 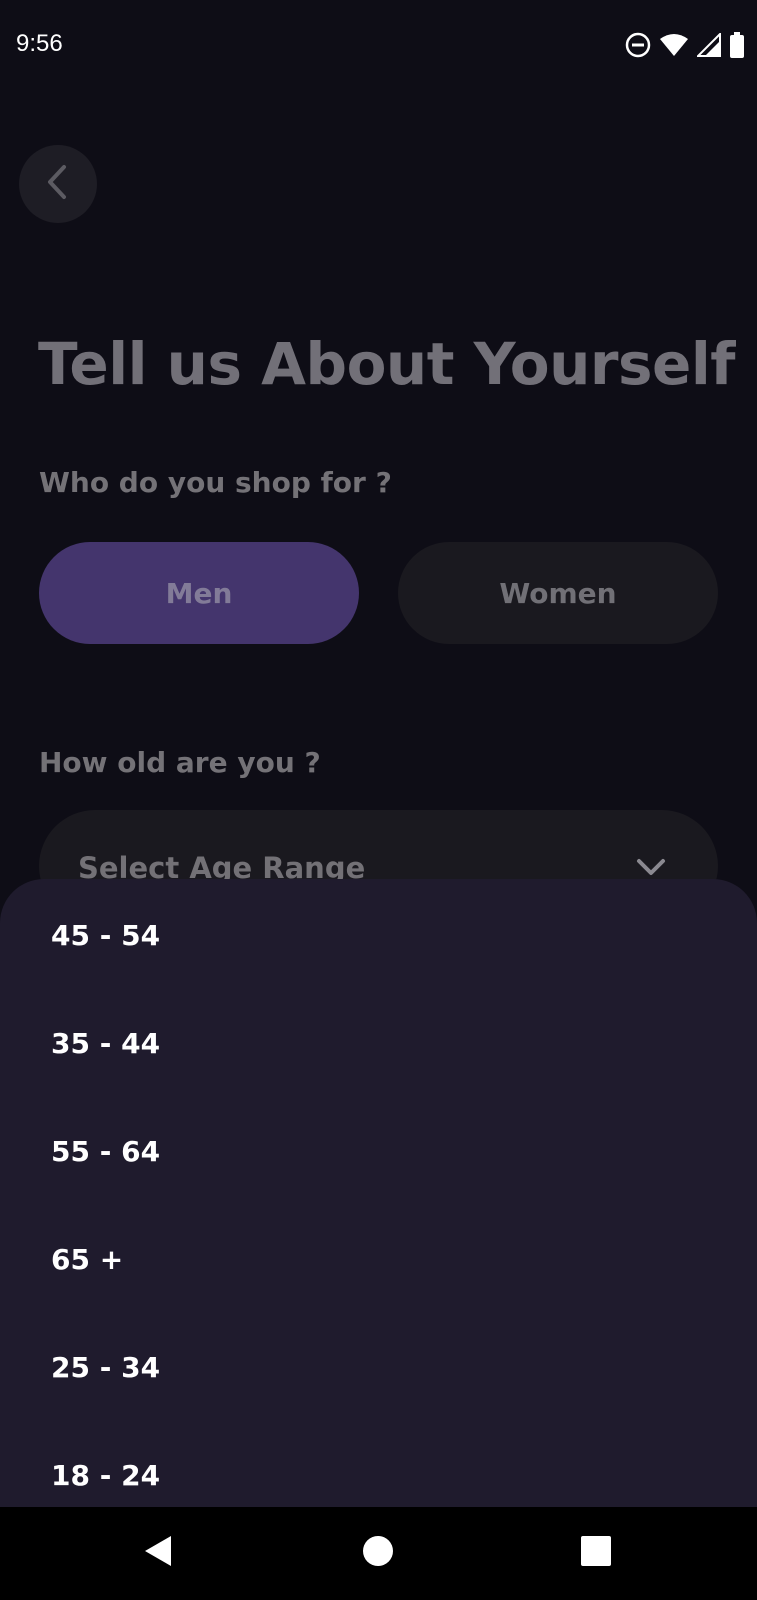 I want to click on nav-recents-button, so click(x=596, y=1553).